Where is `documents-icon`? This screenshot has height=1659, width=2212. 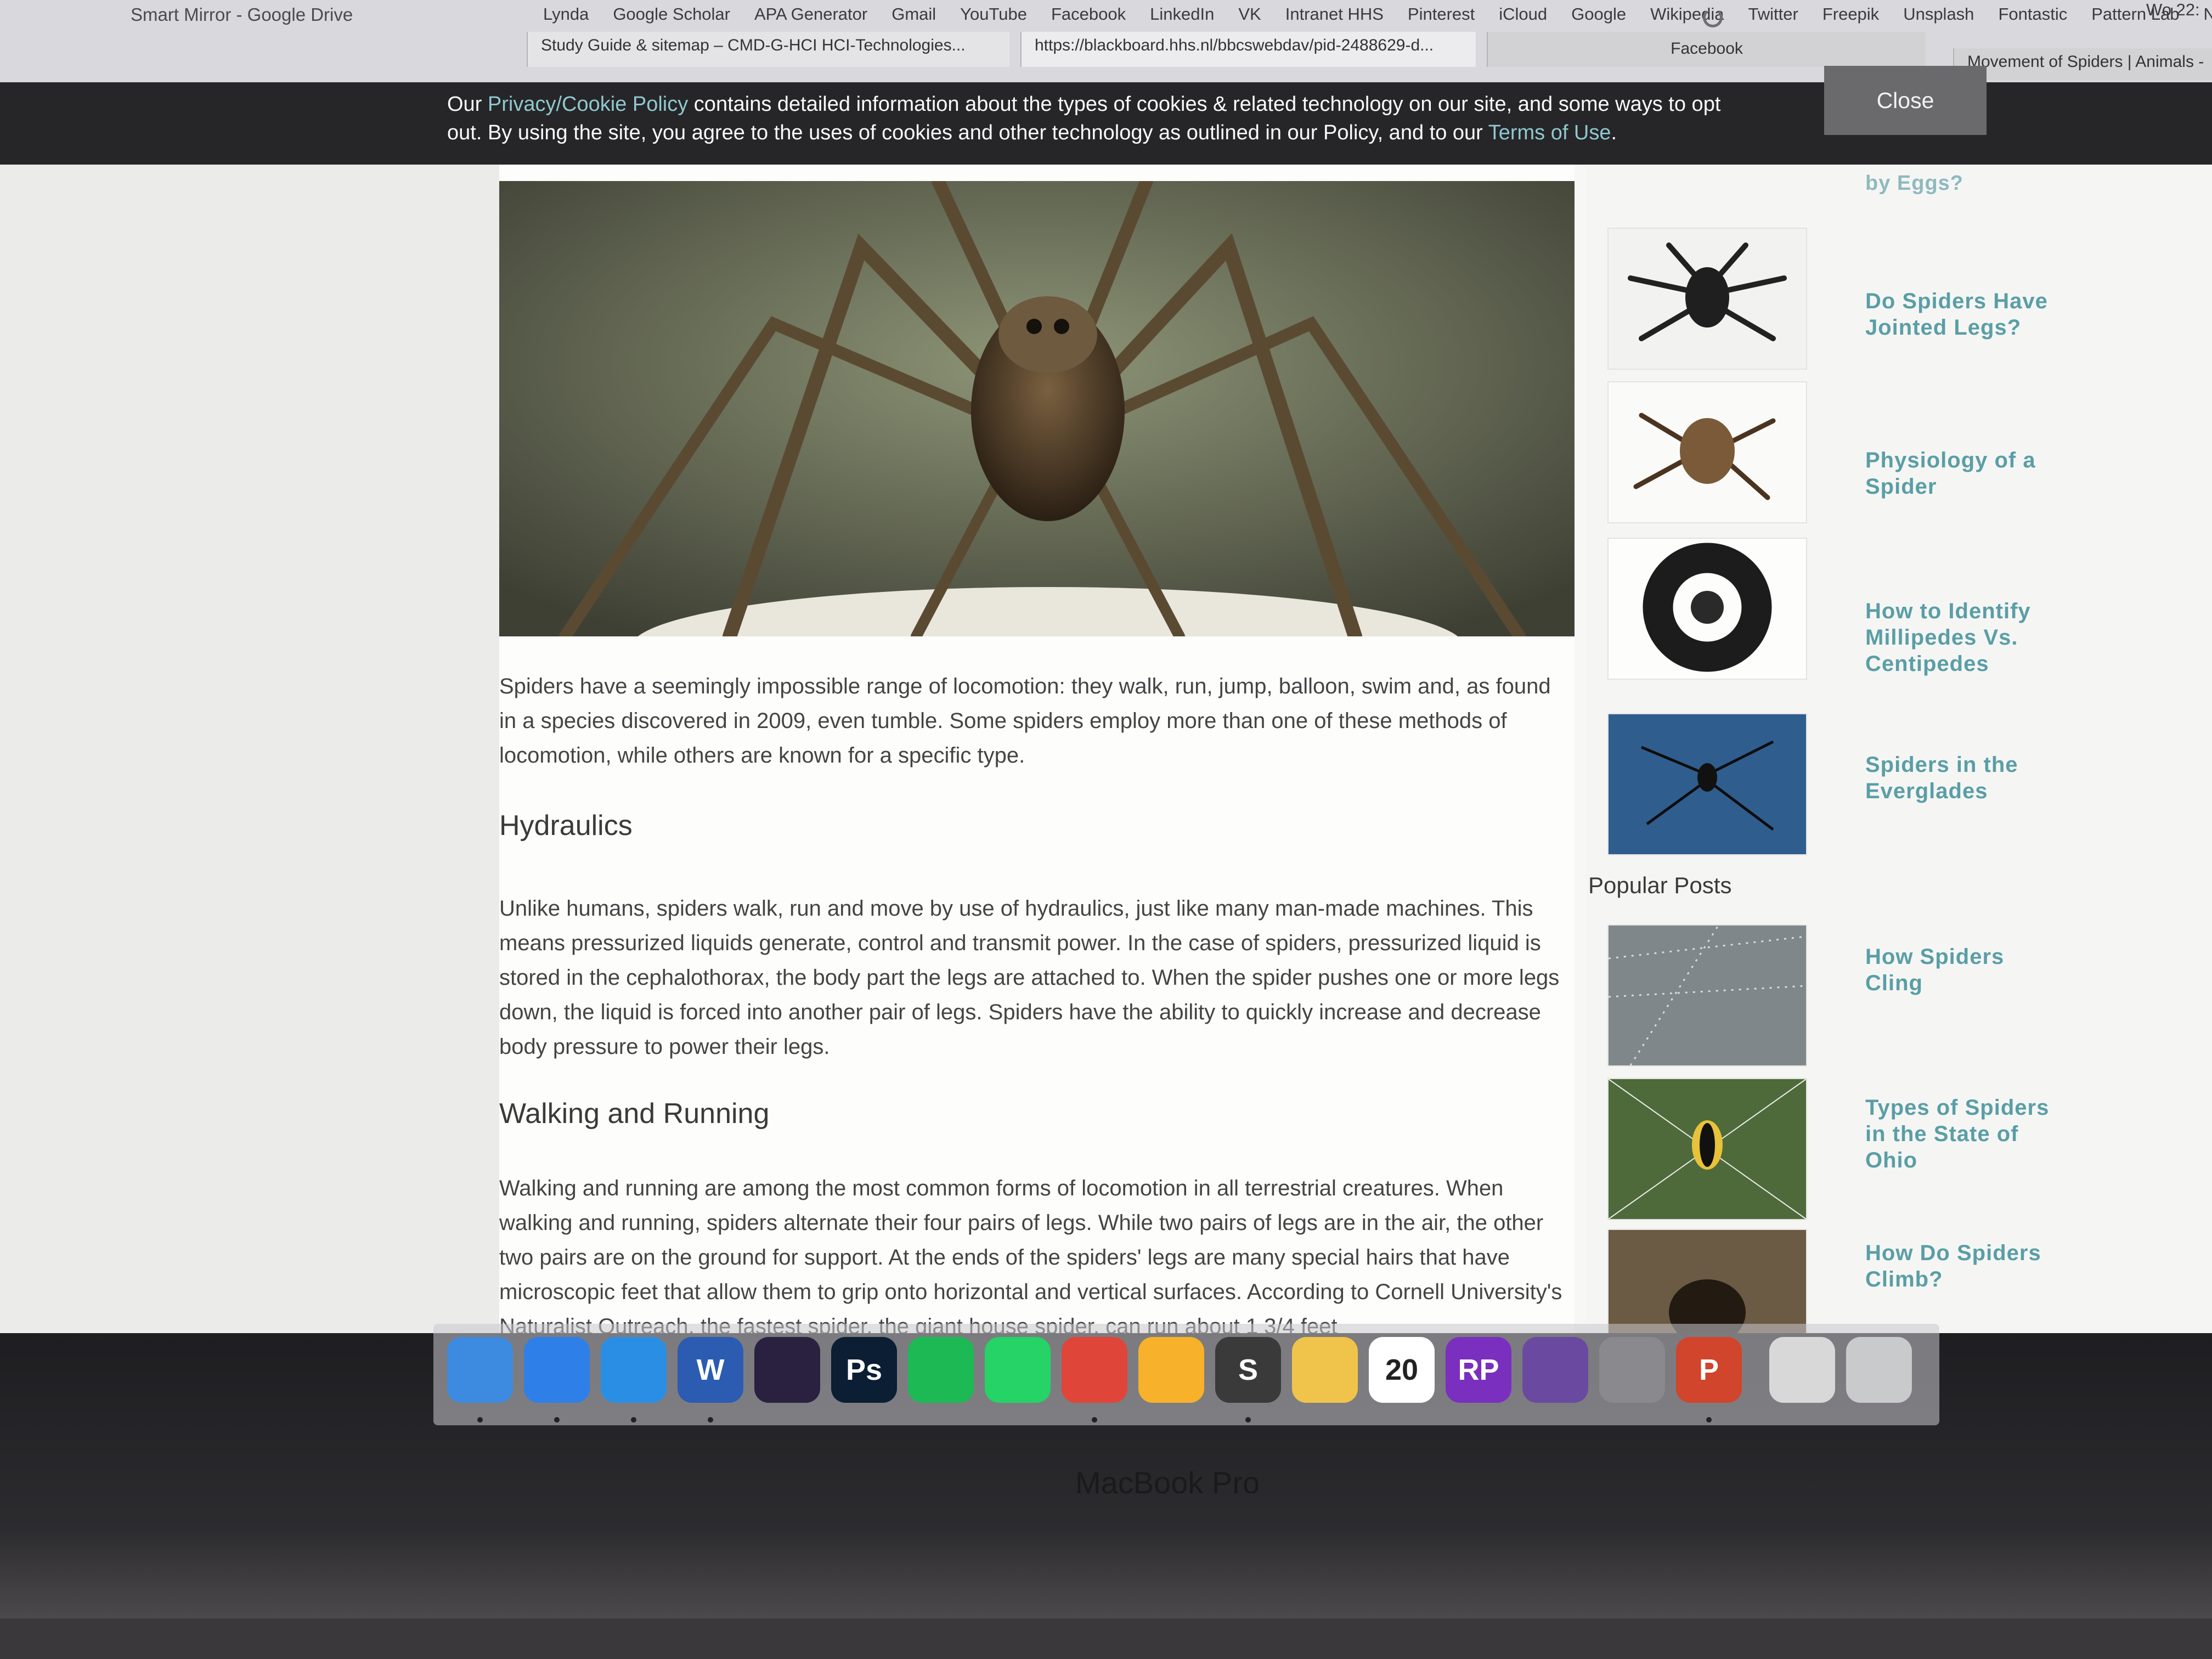 documents-icon is located at coordinates (1802, 1370).